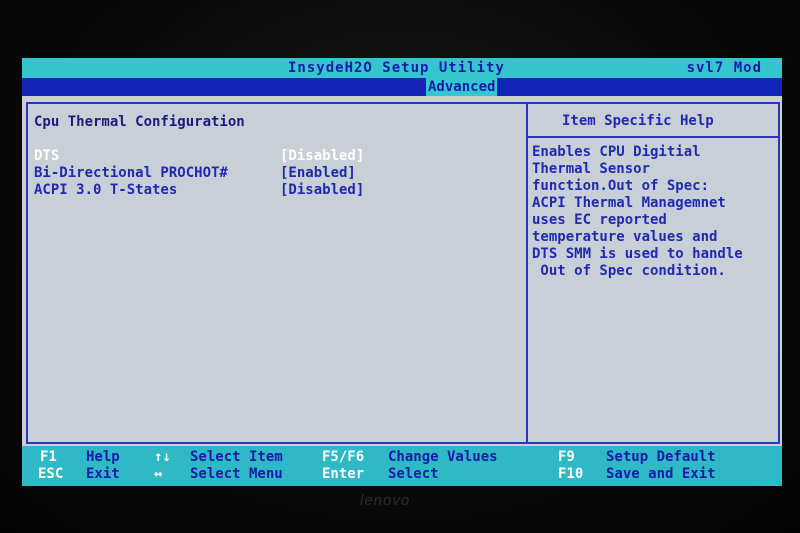 The height and width of the screenshot is (533, 800). What do you see at coordinates (343, 457) in the screenshot?
I see `key-f5f6: F5/F6` at bounding box center [343, 457].